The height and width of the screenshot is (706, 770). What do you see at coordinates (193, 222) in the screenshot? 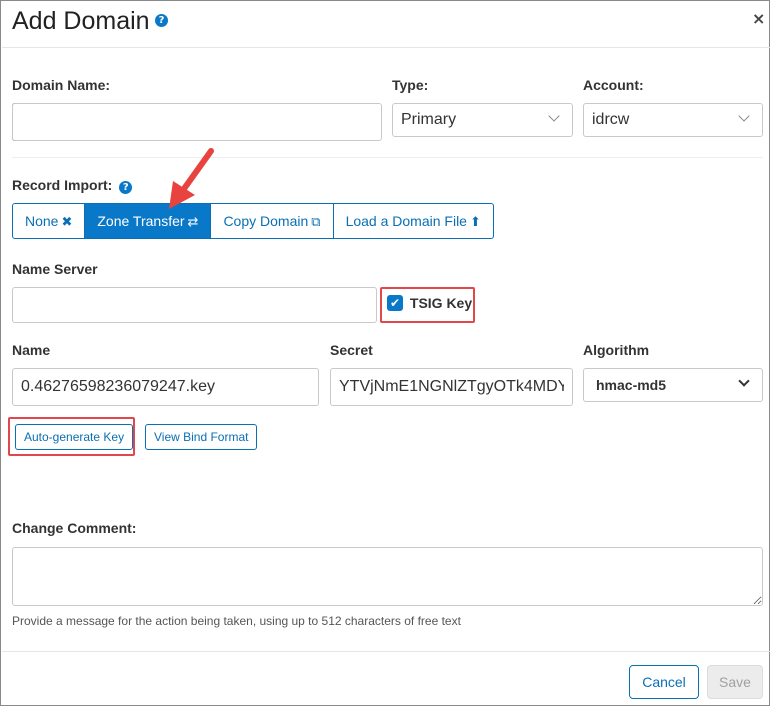
I see `exchange-icon: ⇄` at bounding box center [193, 222].